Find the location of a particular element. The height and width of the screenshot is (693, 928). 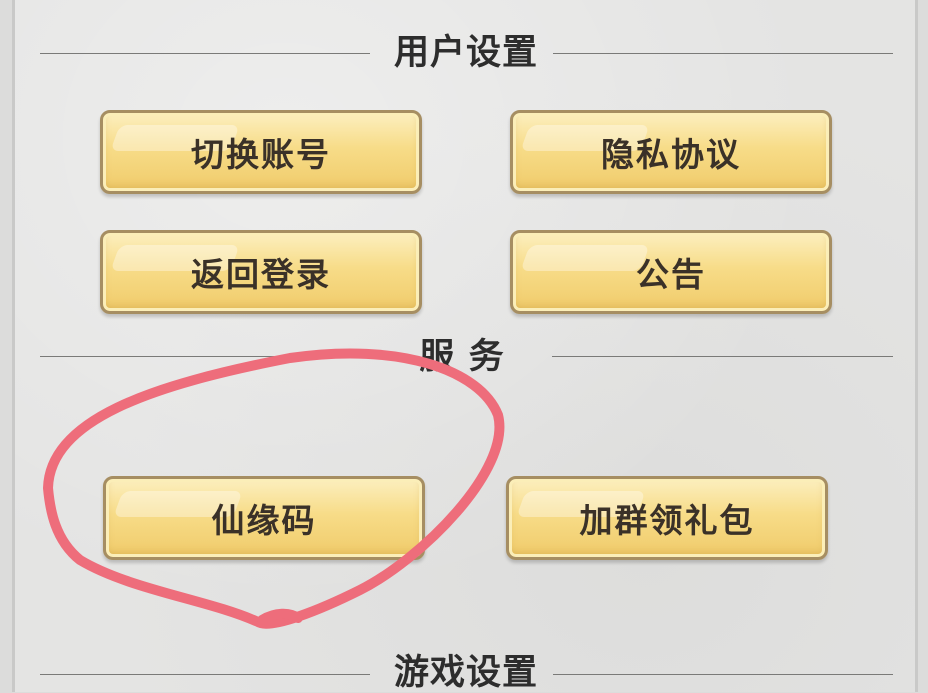

xianyuan-code-label: 仙缘码 is located at coordinates (264, 520).